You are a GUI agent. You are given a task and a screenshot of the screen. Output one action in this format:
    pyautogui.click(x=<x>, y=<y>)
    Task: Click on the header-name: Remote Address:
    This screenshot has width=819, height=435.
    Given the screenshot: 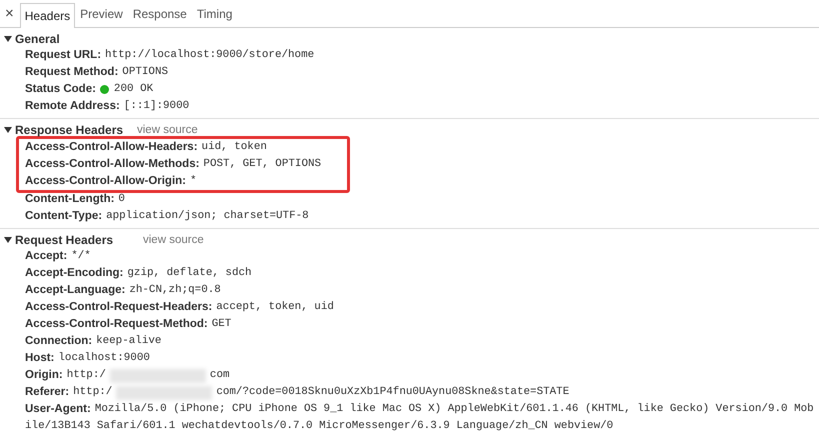 What is the action you would take?
    pyautogui.click(x=72, y=106)
    